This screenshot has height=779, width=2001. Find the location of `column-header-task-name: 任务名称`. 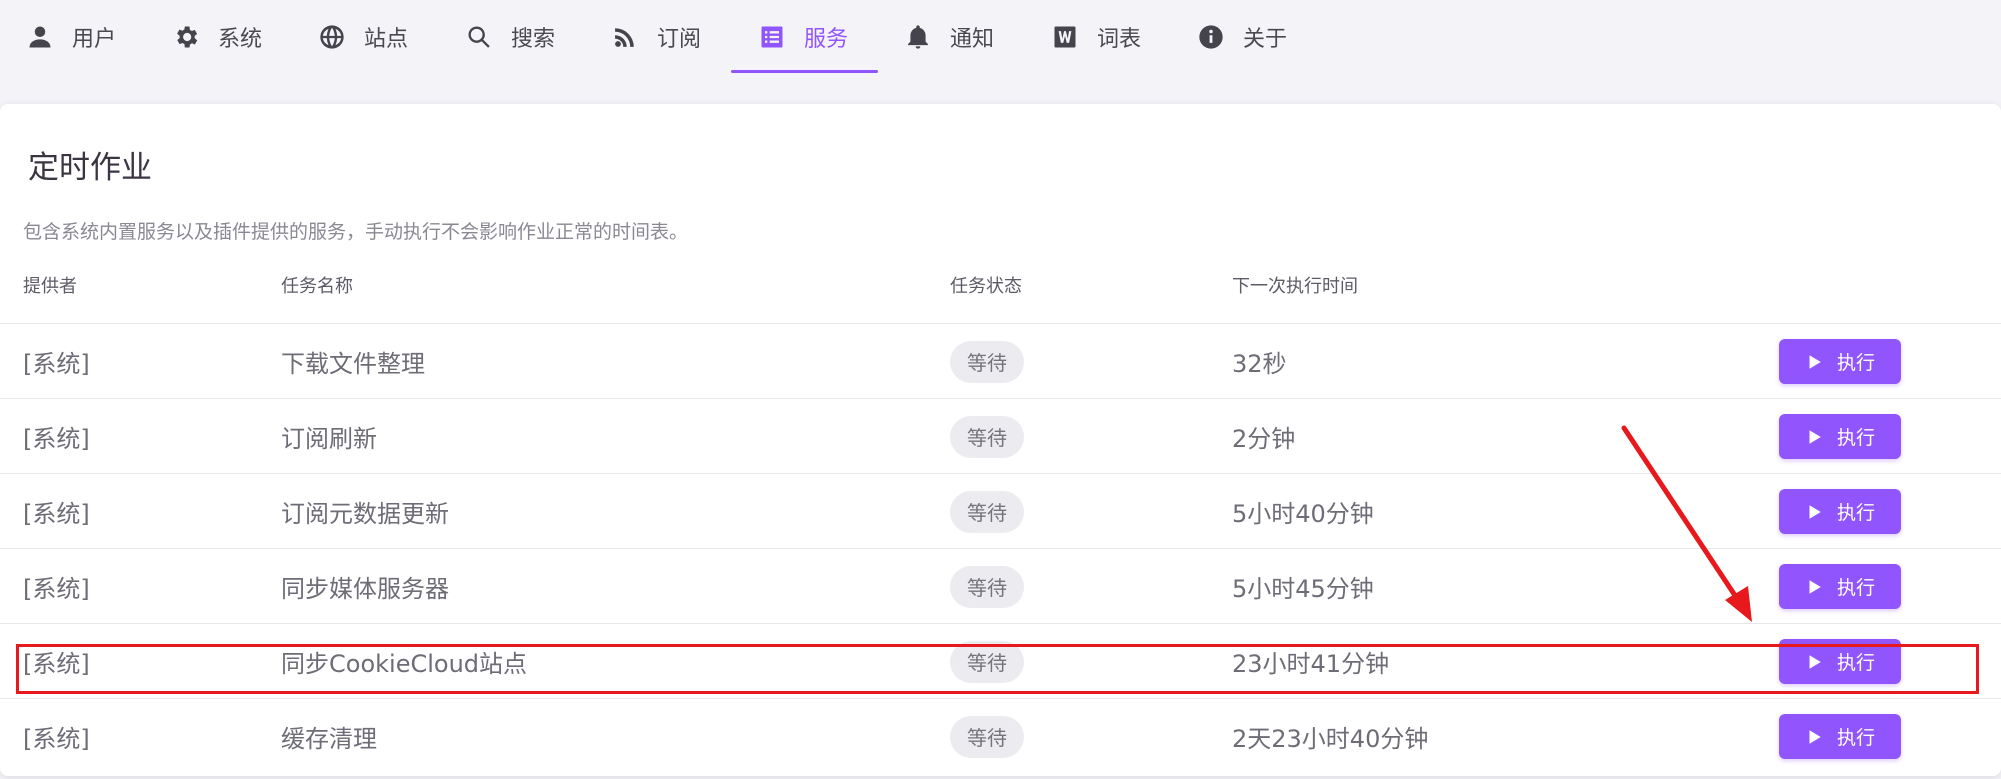

column-header-task-name: 任务名称 is located at coordinates (317, 286).